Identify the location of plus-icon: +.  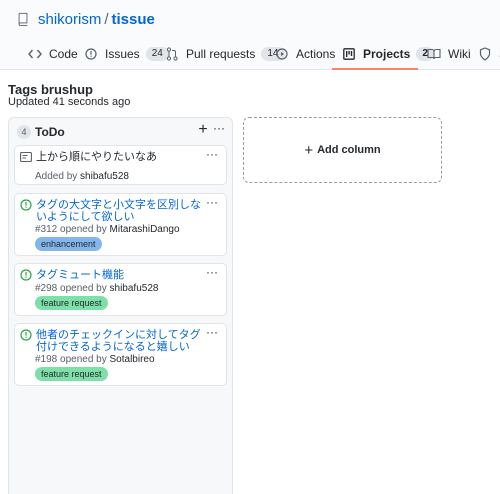
(309, 150).